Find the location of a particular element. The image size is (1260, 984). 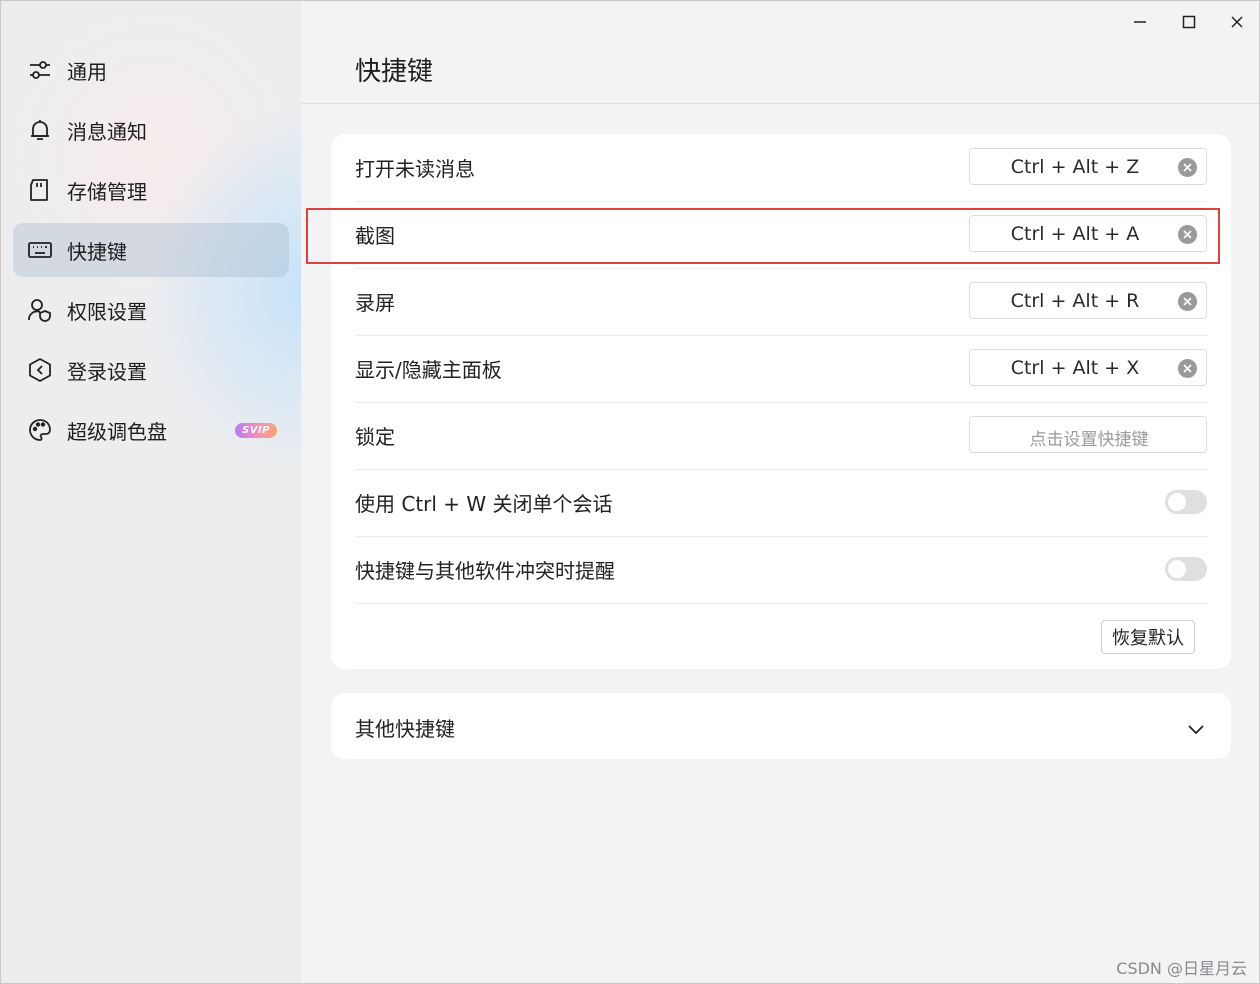

user-shield-icon is located at coordinates (40, 310).